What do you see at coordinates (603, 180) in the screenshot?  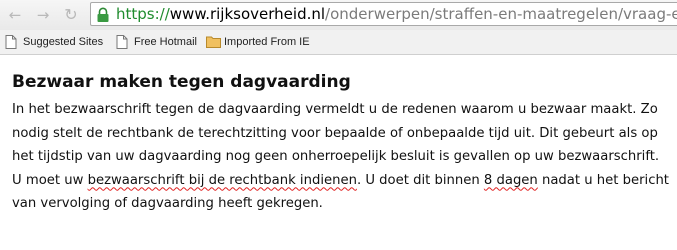 I see `body-text: nadat u het bericht` at bounding box center [603, 180].